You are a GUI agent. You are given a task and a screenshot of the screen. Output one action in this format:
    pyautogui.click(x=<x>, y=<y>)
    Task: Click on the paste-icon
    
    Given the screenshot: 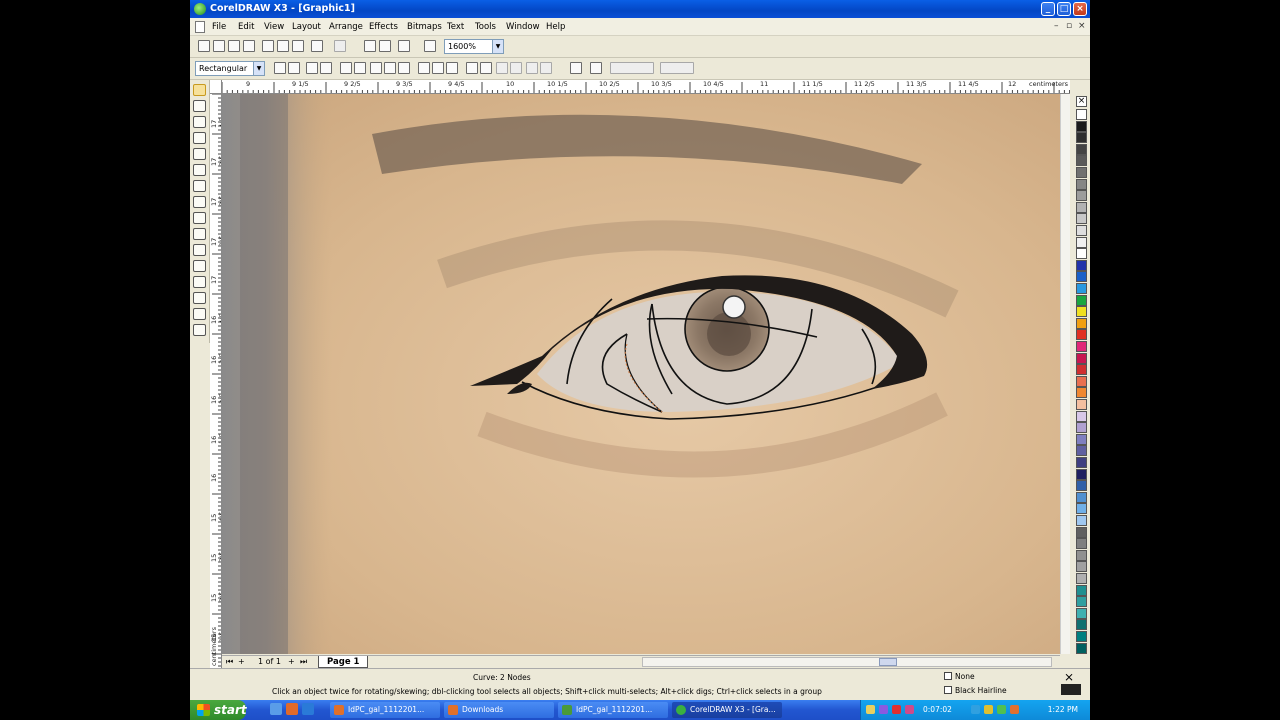 What is the action you would take?
    pyautogui.click(x=298, y=46)
    